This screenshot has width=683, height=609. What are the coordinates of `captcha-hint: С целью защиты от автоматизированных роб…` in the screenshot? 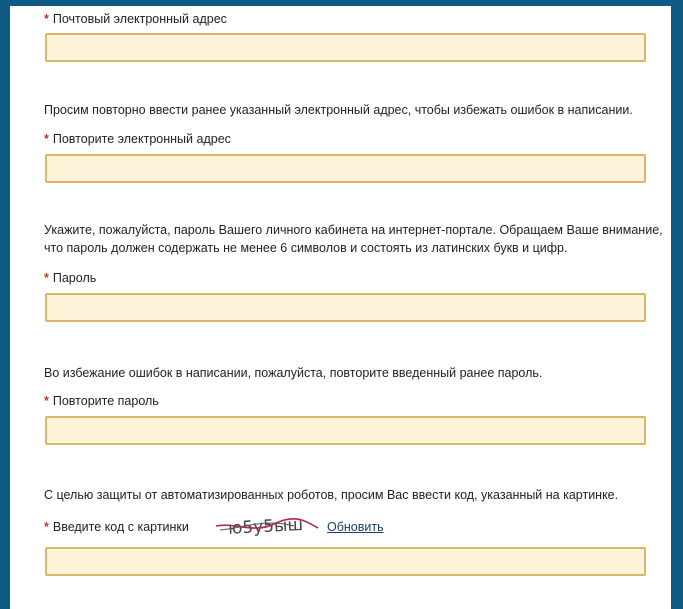 It's located at (331, 495).